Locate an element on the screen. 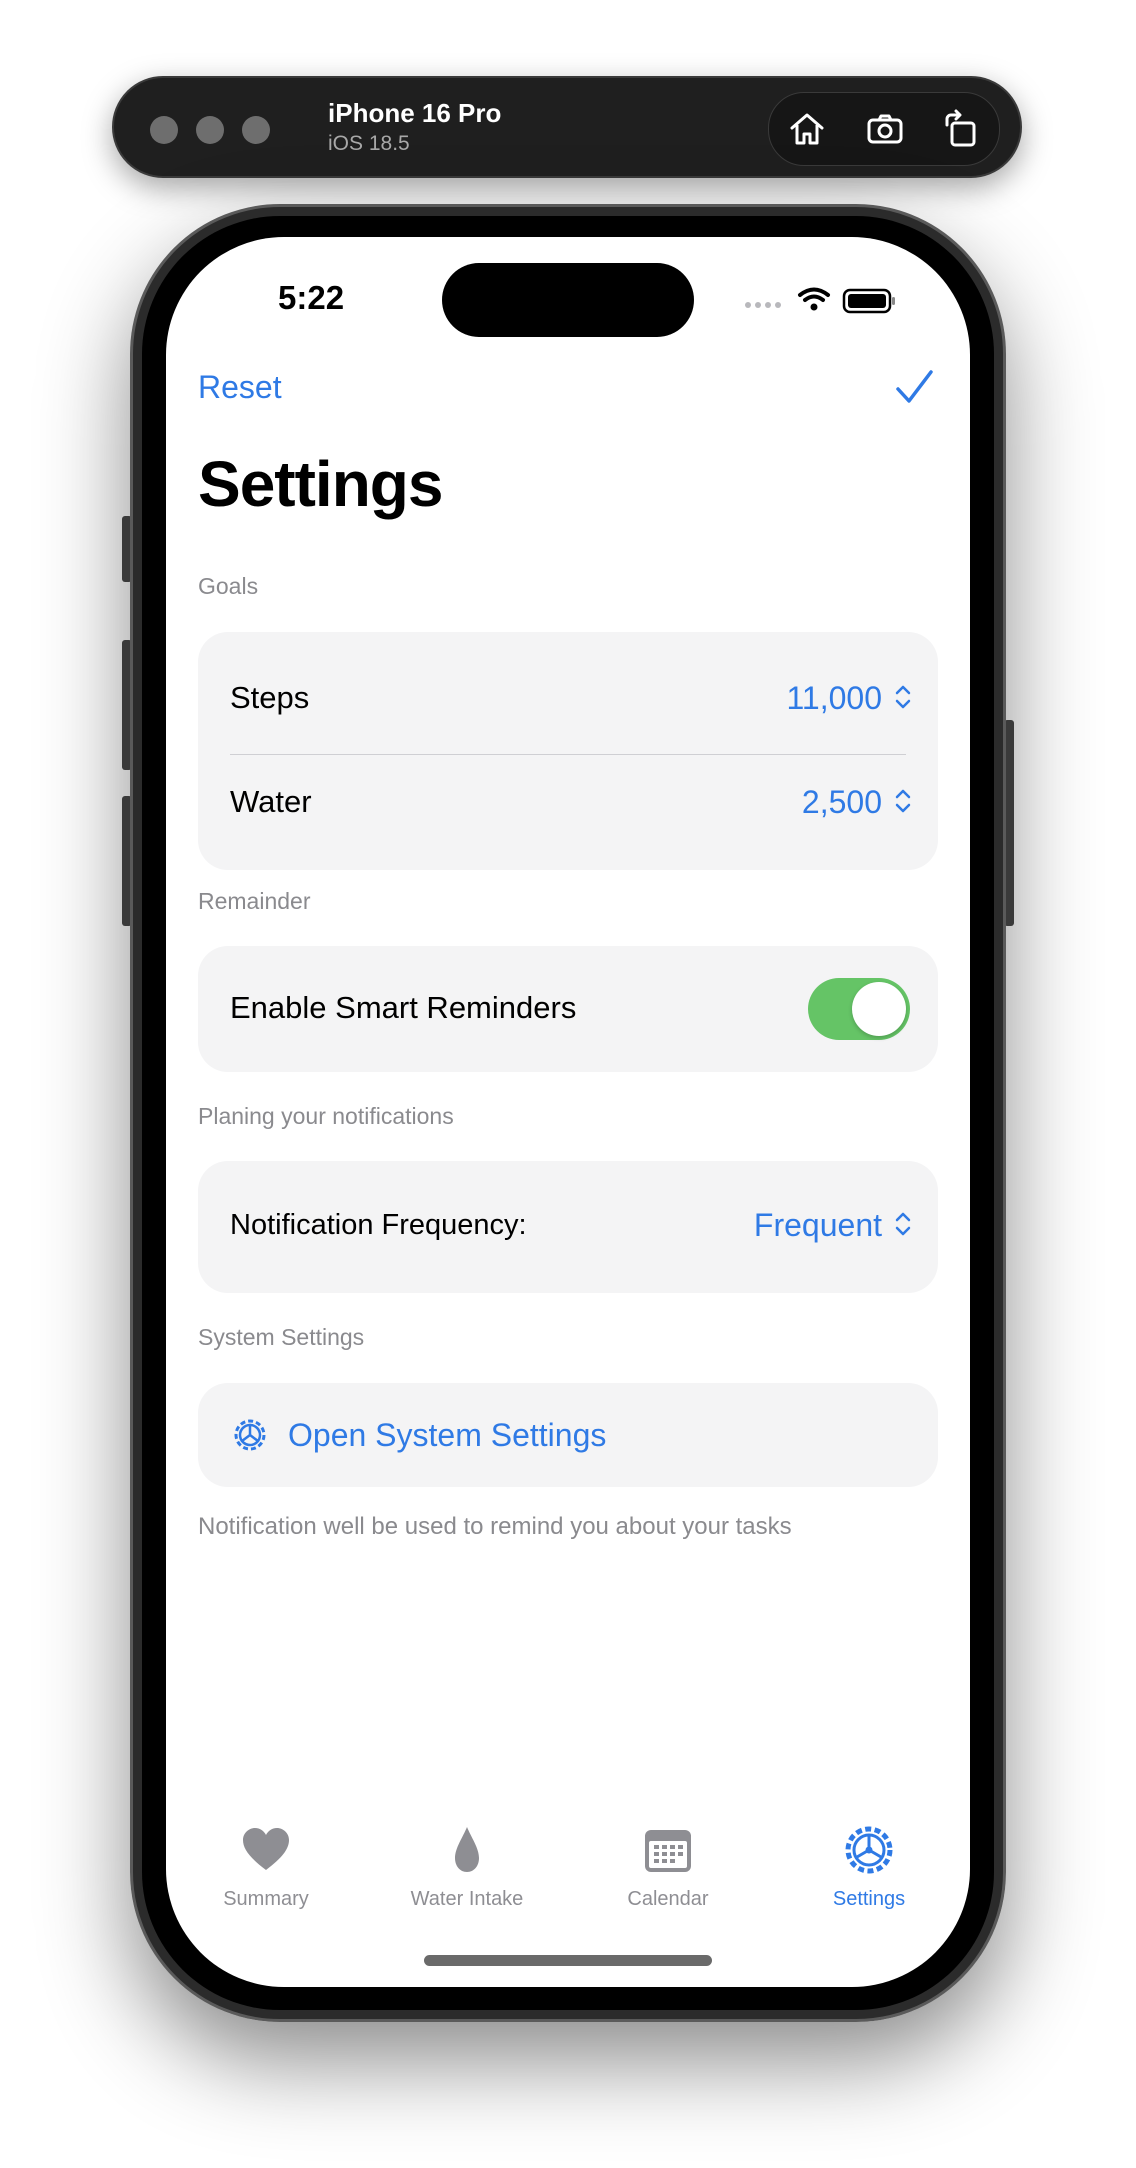 The width and height of the screenshot is (1136, 2168). tab-label: Settings is located at coordinates (869, 1899).